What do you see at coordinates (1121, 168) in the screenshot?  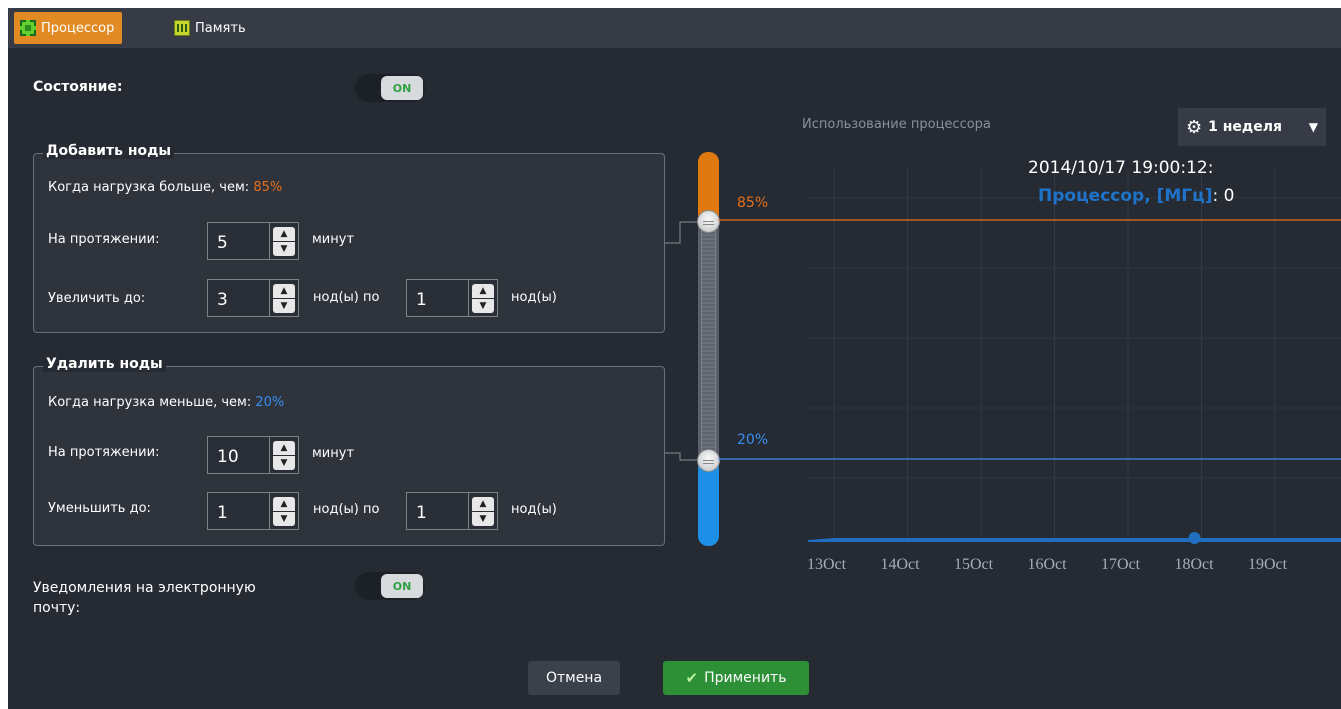 I see `tooltip-time: 2014/10/17 19:00:12:` at bounding box center [1121, 168].